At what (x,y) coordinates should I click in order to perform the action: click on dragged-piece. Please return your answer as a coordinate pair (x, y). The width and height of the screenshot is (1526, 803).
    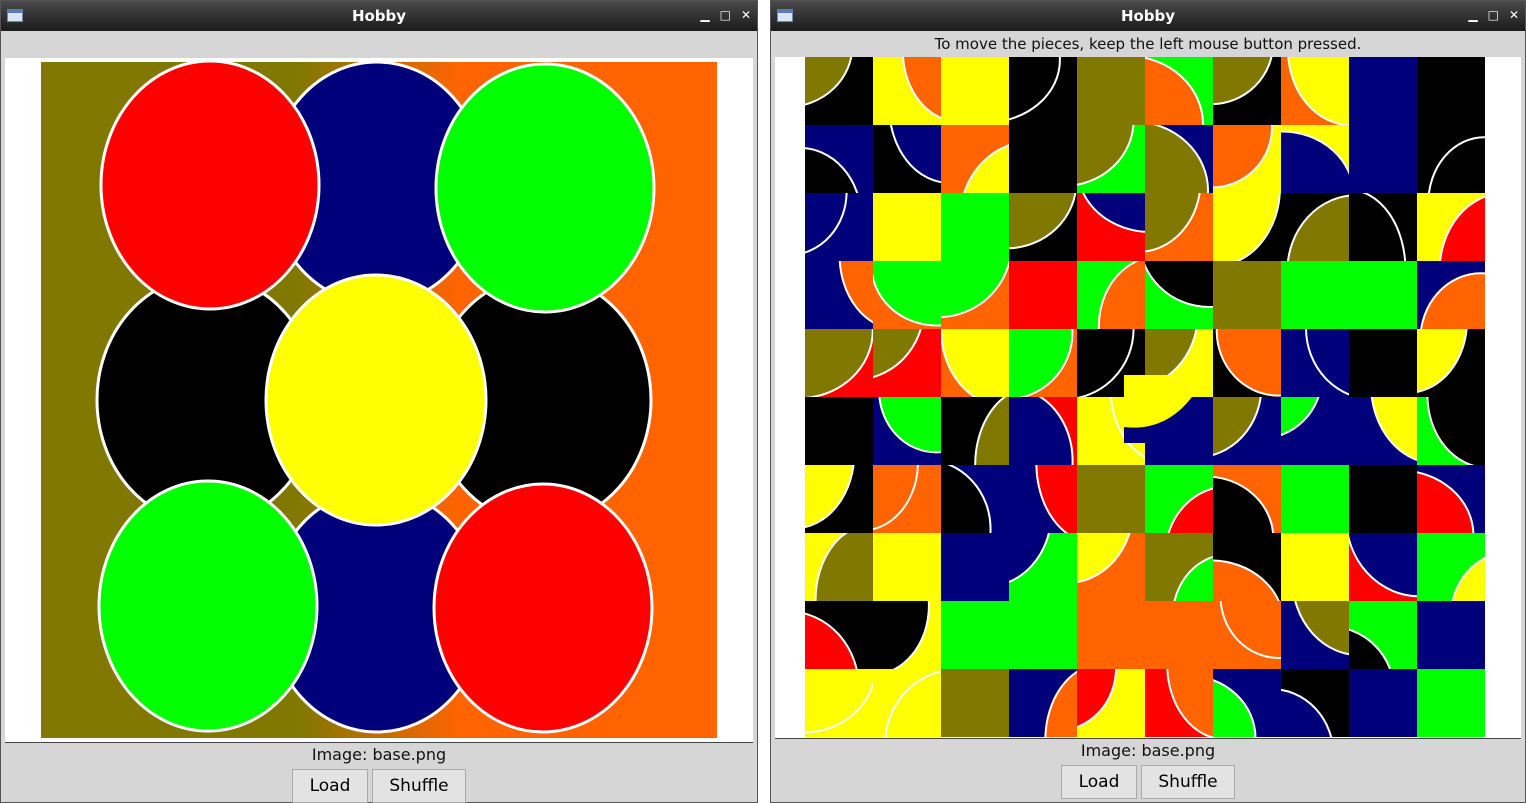
    Looking at the image, I should click on (1158, 409).